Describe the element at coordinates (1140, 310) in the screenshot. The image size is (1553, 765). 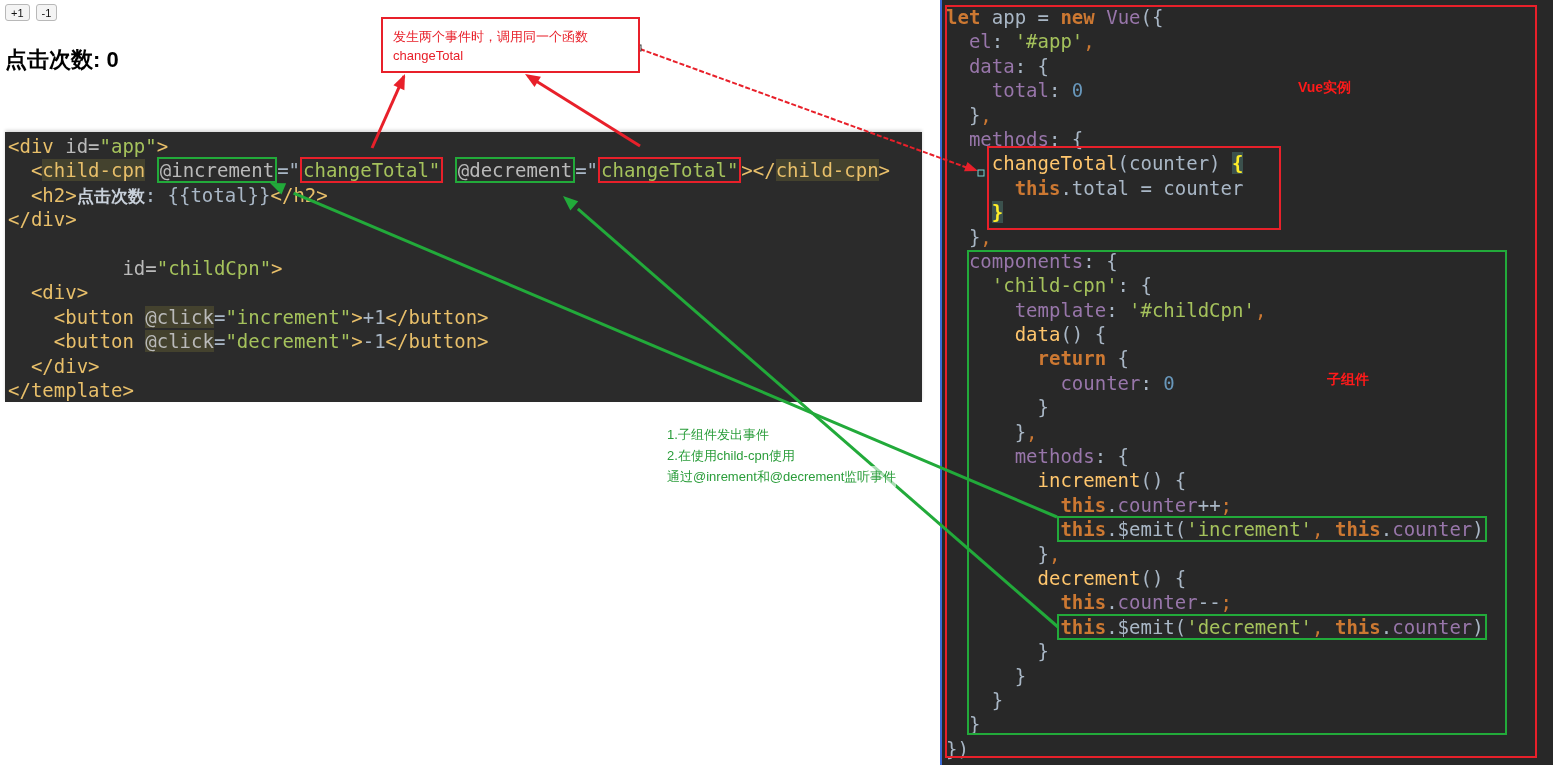
I see `code-line: template: '#childCpn',` at that location.